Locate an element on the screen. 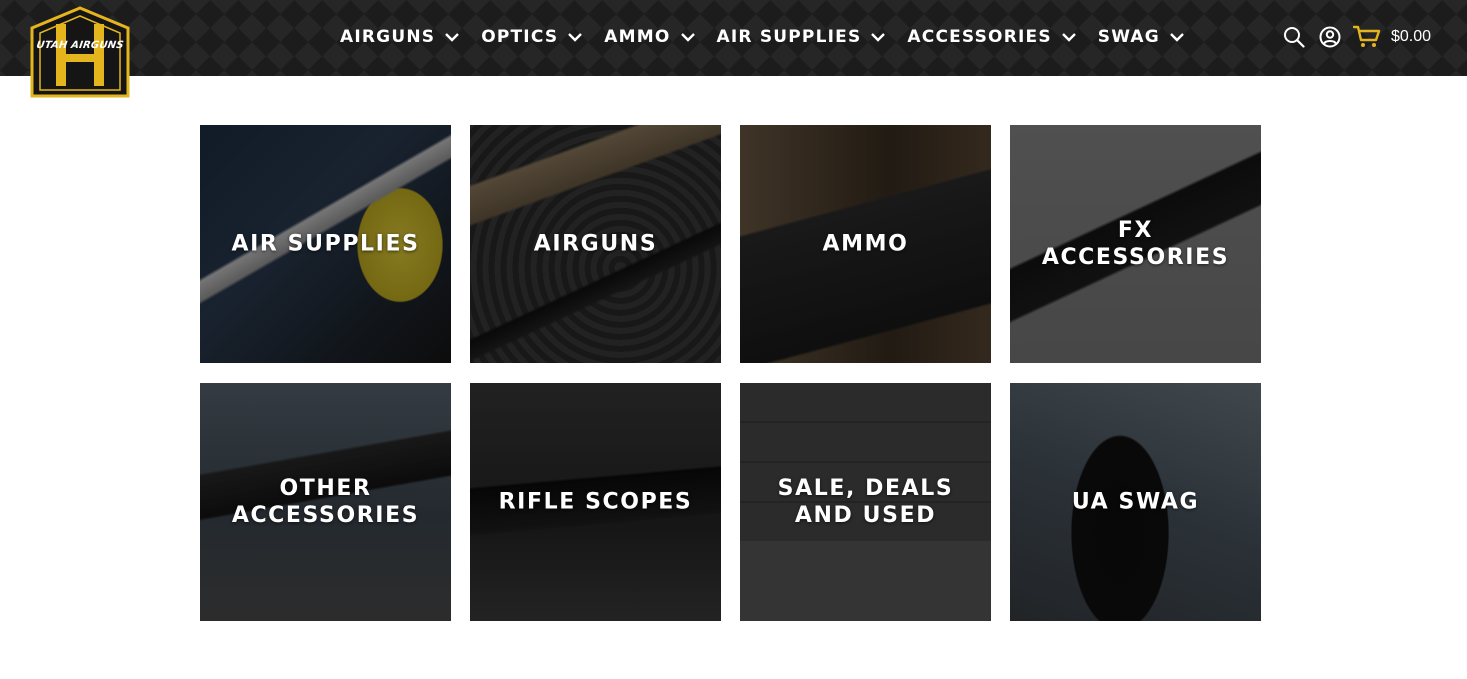 This screenshot has width=1467, height=679. category-tile-ammo: AMMO is located at coordinates (865, 244).